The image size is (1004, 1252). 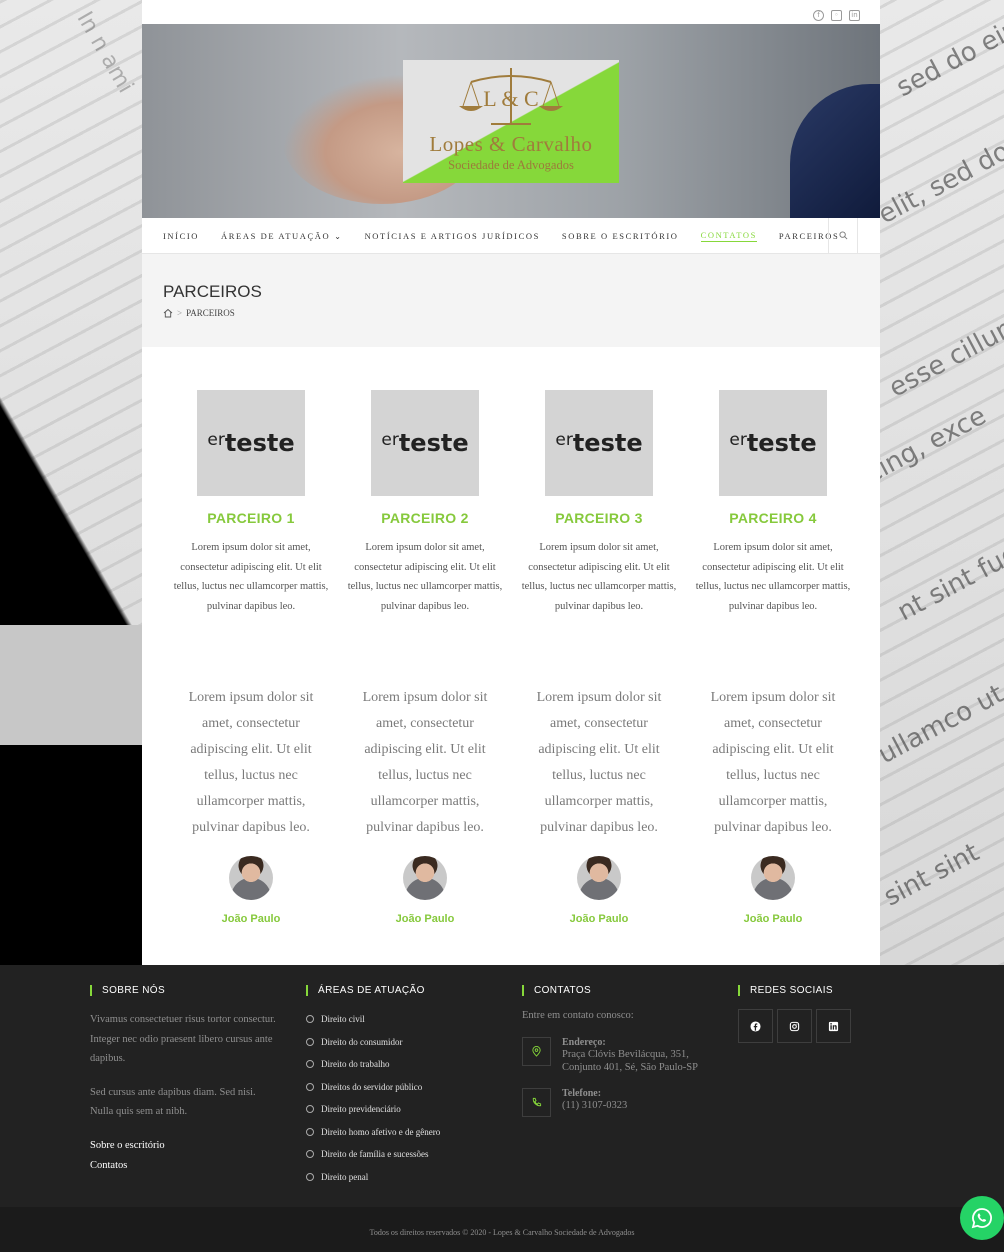 I want to click on breadcrumb-current: PARCEIROS, so click(x=210, y=313).